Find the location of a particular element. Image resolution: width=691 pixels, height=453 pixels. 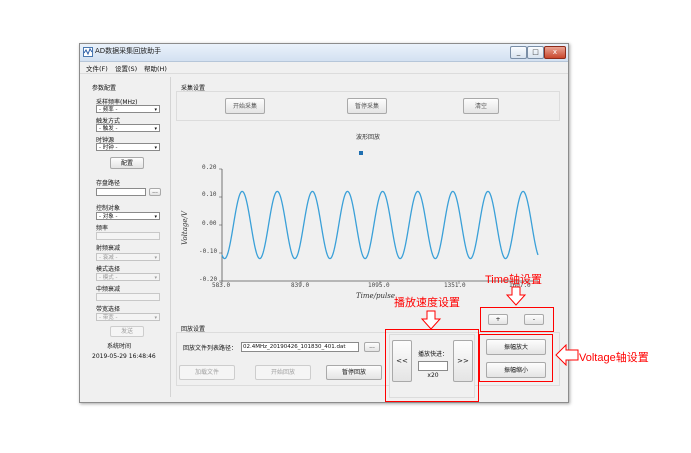

app-icon is located at coordinates (88, 52).